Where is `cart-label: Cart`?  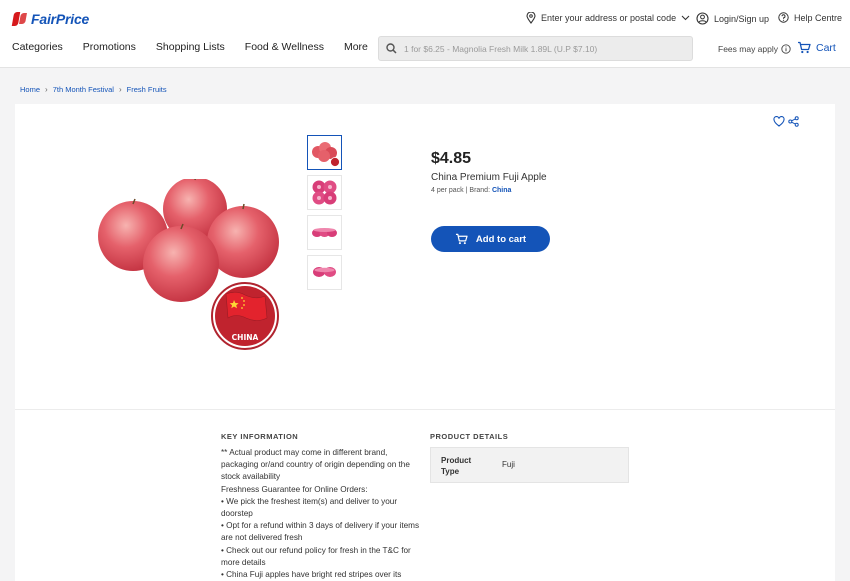
cart-label: Cart is located at coordinates (826, 47).